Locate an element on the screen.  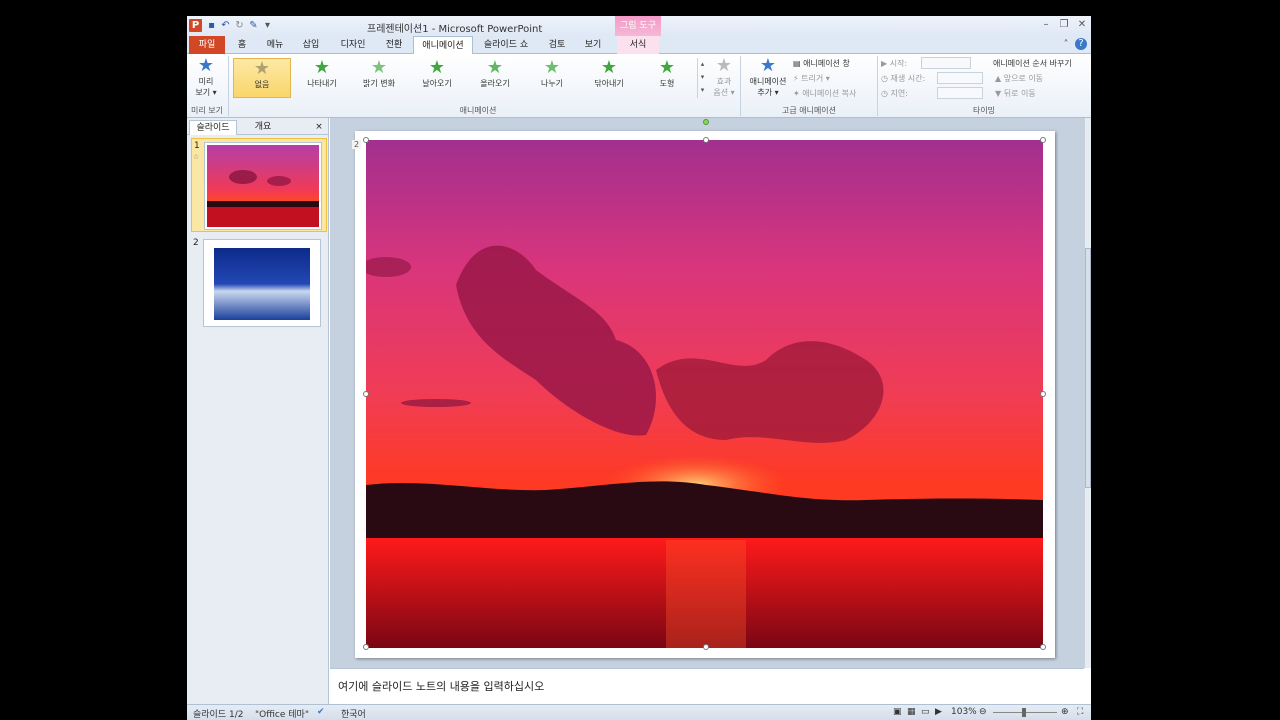
customize-qat-icon: ▾ is located at coordinates (267, 25).